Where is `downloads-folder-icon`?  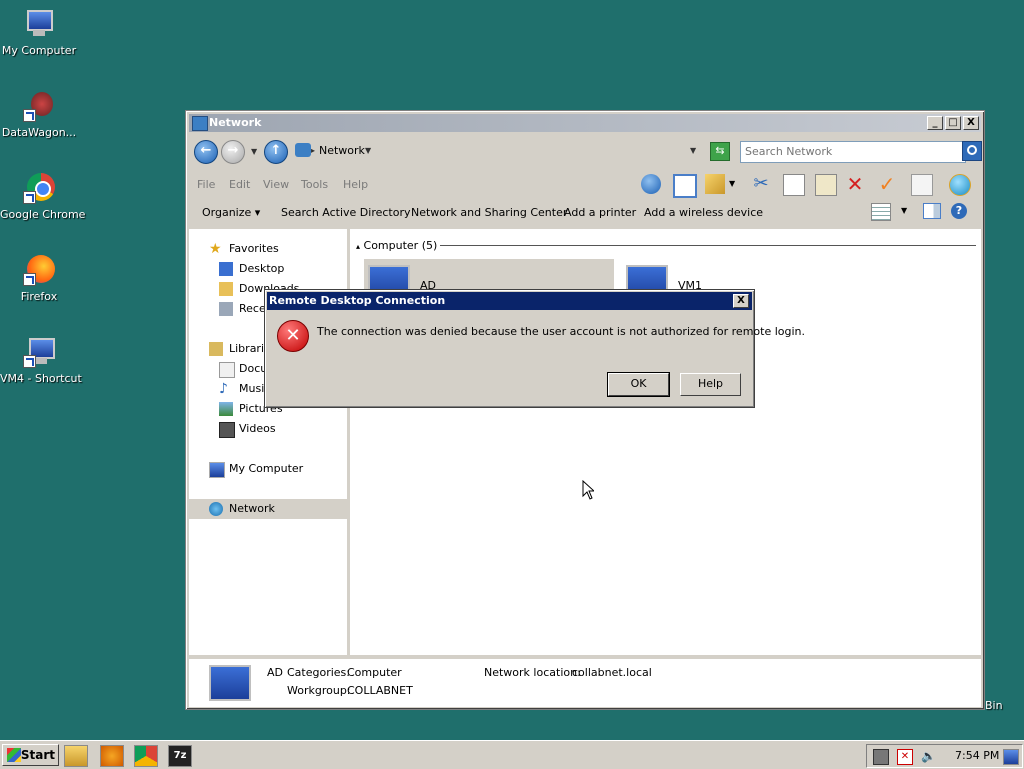 downloads-folder-icon is located at coordinates (226, 289).